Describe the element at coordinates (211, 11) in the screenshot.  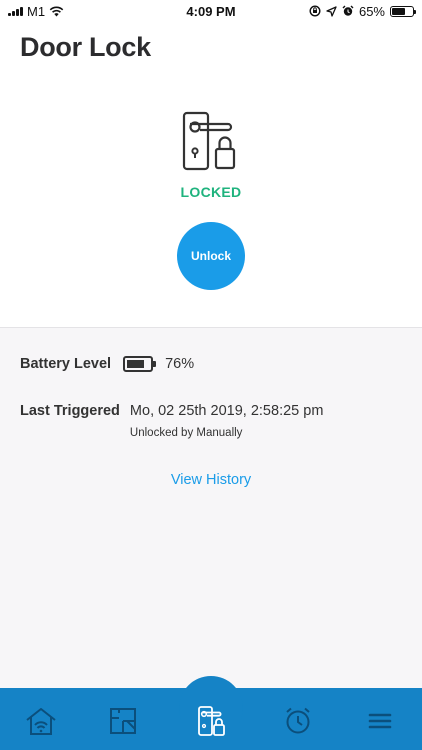
I see `status-bar: M1 4:09 PM 65%` at that location.